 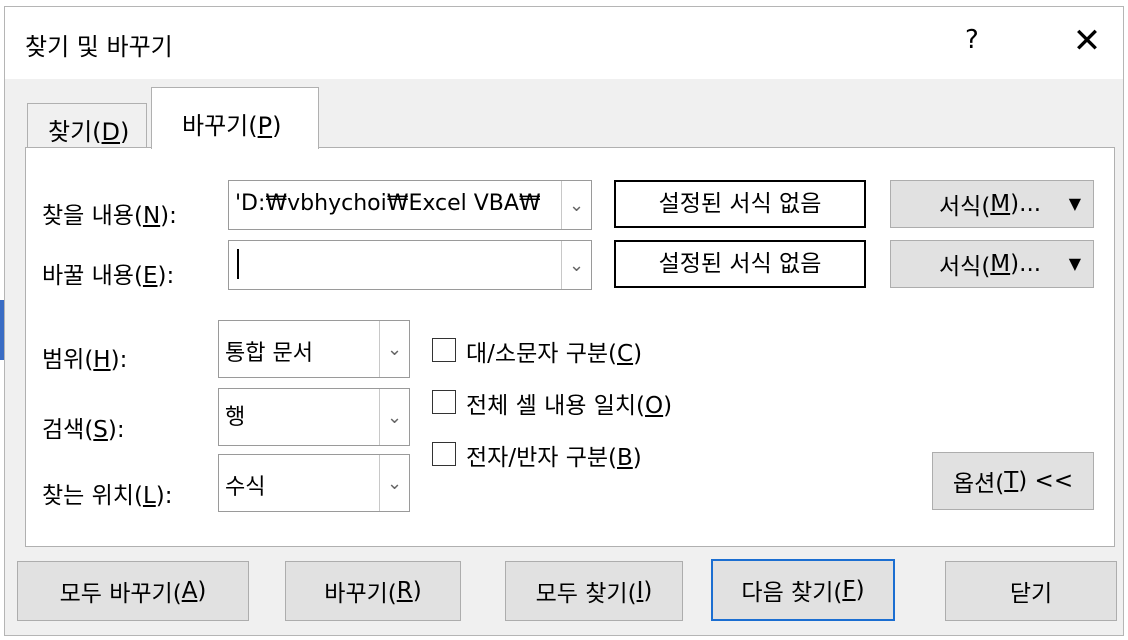 I want to click on help-button: ?, so click(x=972, y=40).